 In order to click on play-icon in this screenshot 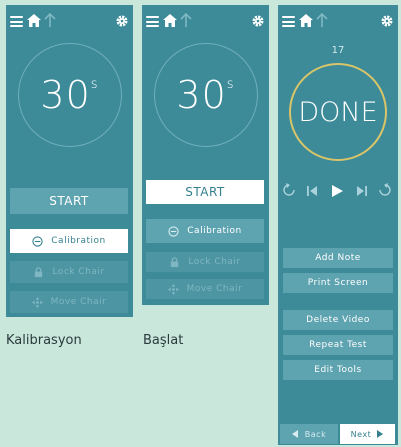, I will do `click(337, 191)`.